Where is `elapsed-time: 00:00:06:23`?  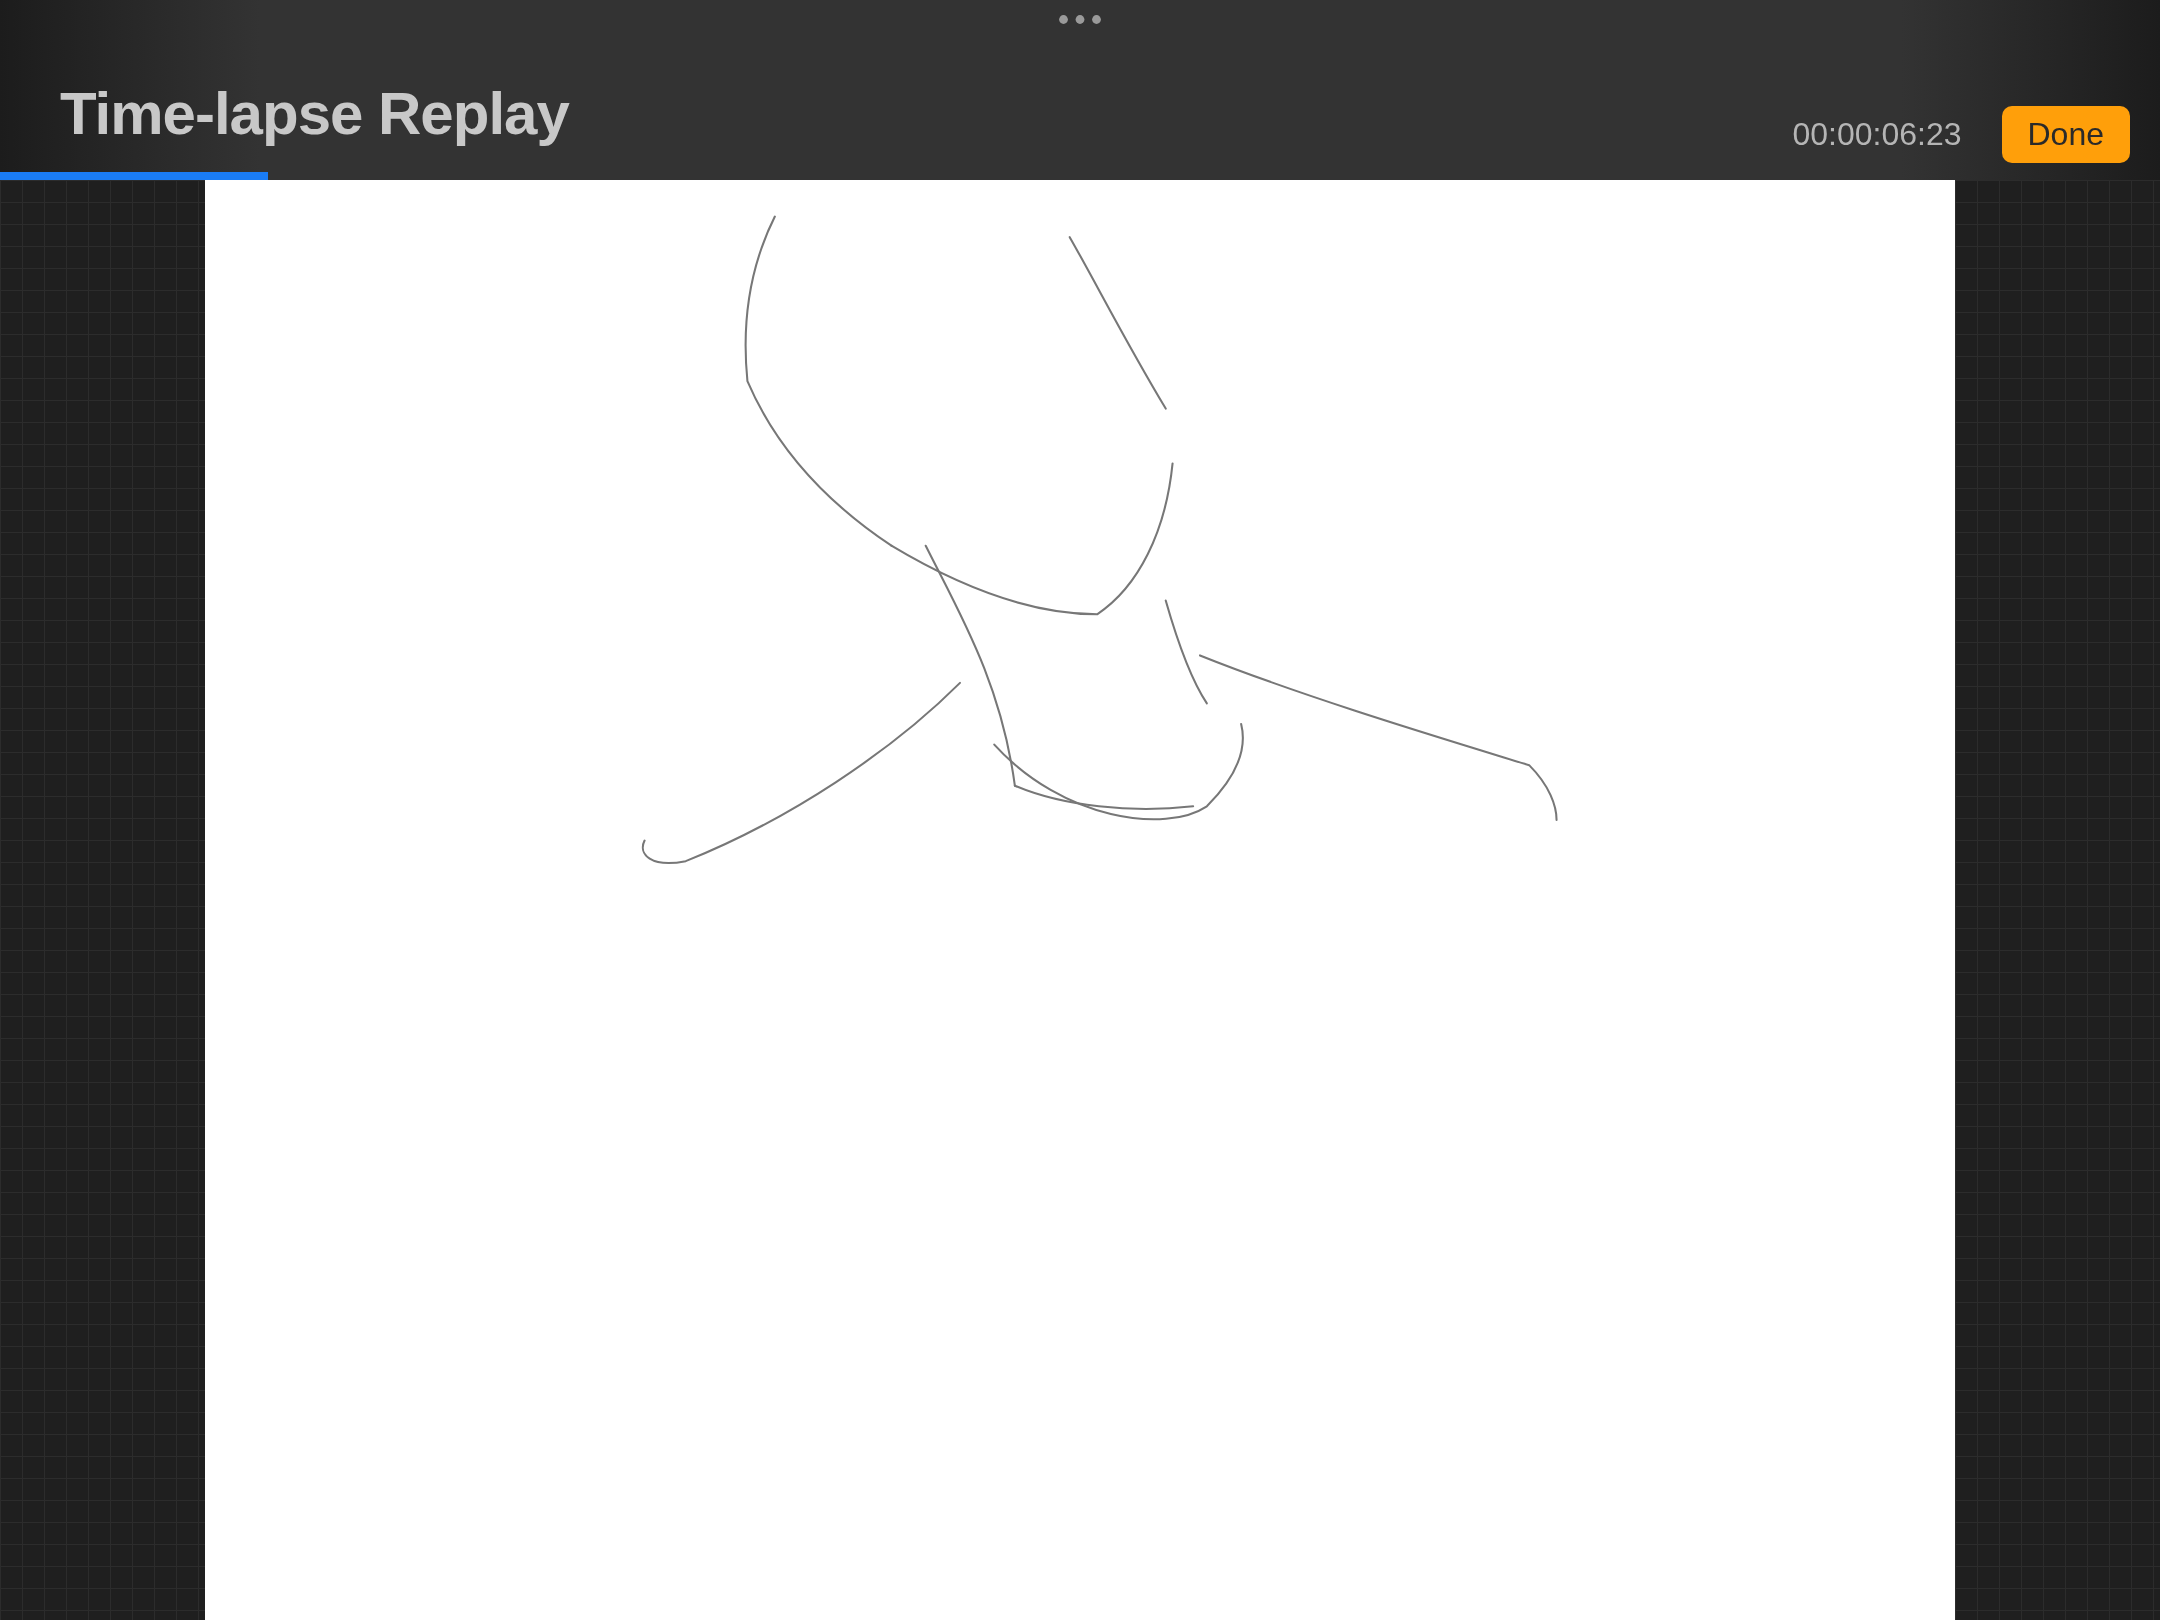 elapsed-time: 00:00:06:23 is located at coordinates (1877, 134).